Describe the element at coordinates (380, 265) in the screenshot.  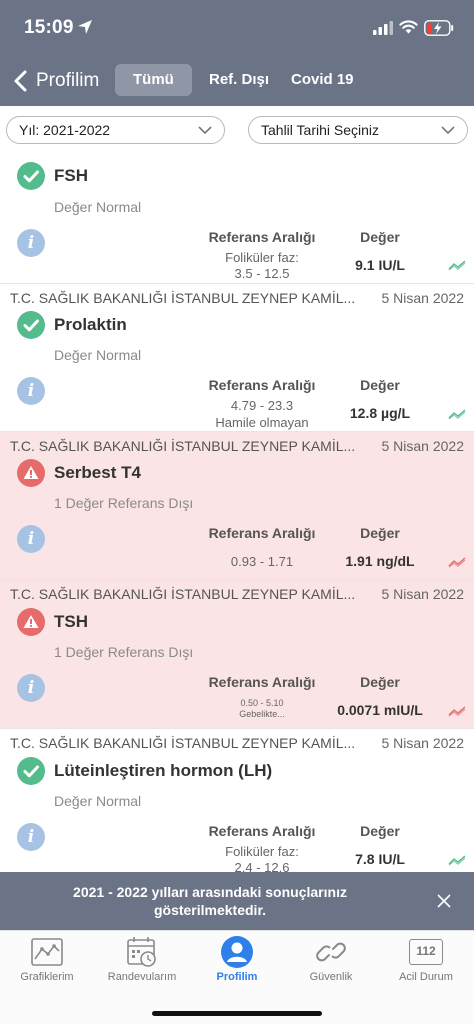
I see `result-value: 9.1 IU/L` at that location.